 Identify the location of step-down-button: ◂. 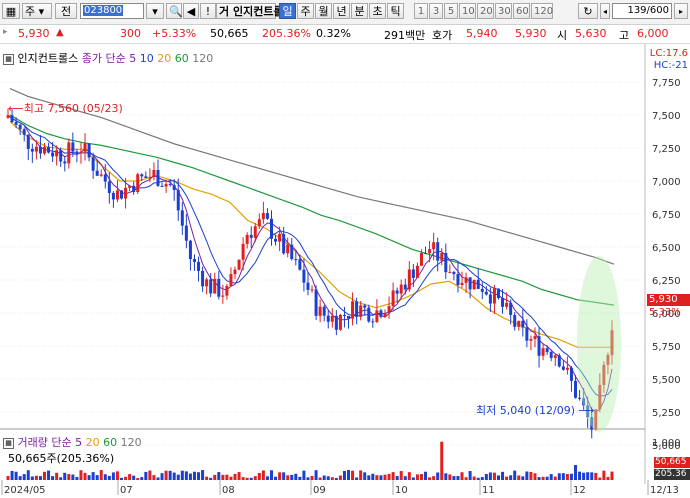
(605, 11).